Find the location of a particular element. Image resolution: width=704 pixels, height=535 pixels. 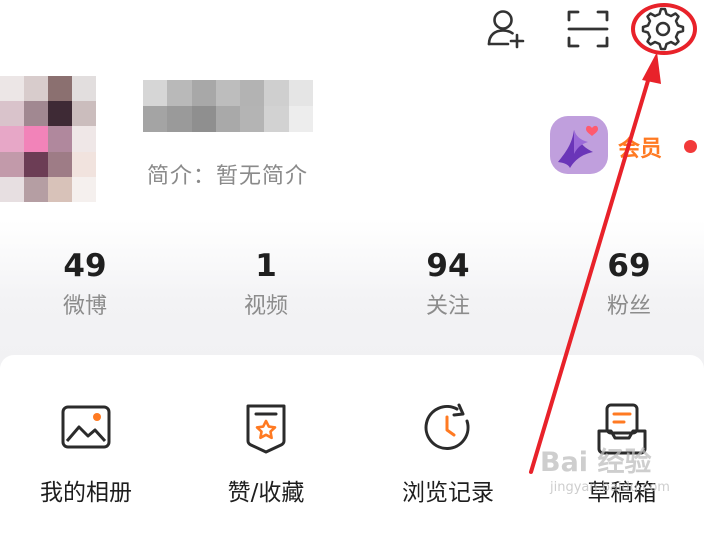

stat-value: 69 is located at coordinates (629, 266).